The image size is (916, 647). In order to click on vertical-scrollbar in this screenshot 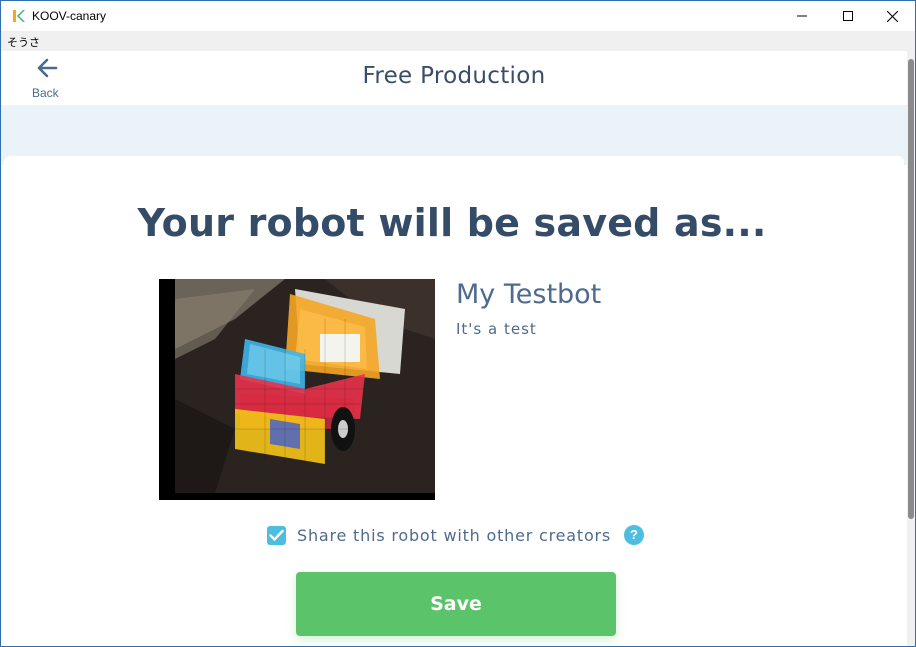, I will do `click(911, 348)`.